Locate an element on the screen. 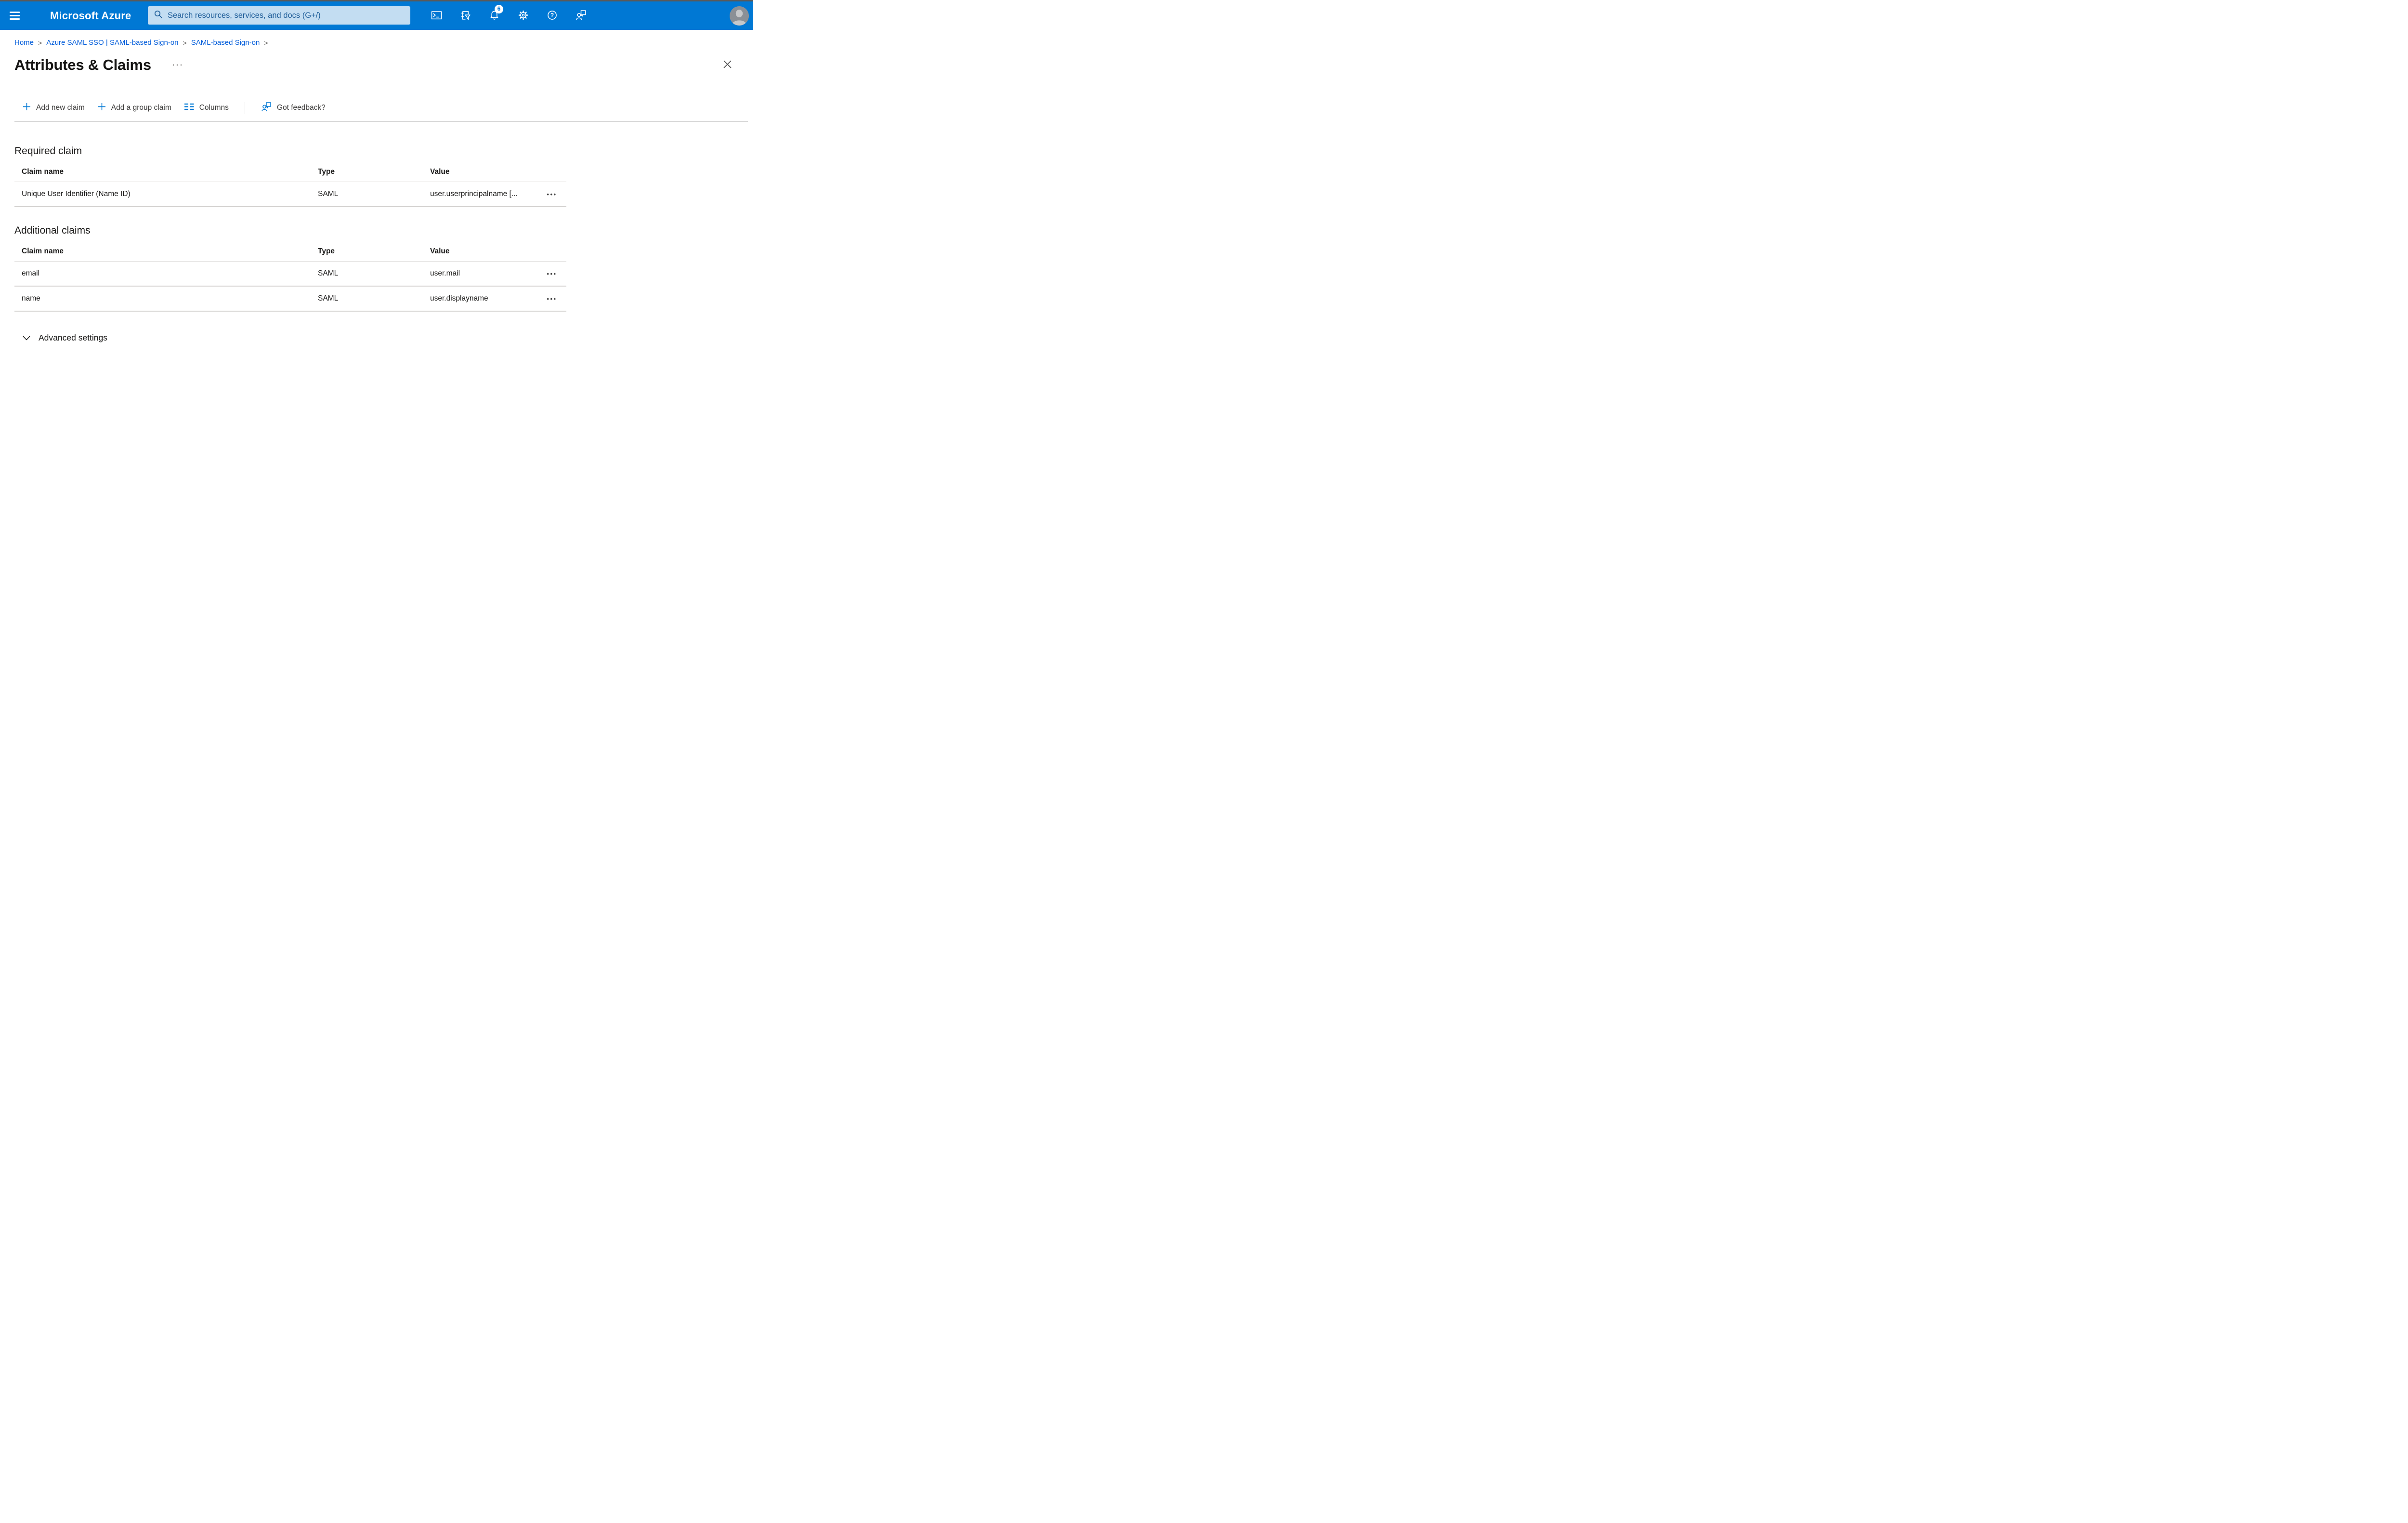  settings-button is located at coordinates (523, 16).